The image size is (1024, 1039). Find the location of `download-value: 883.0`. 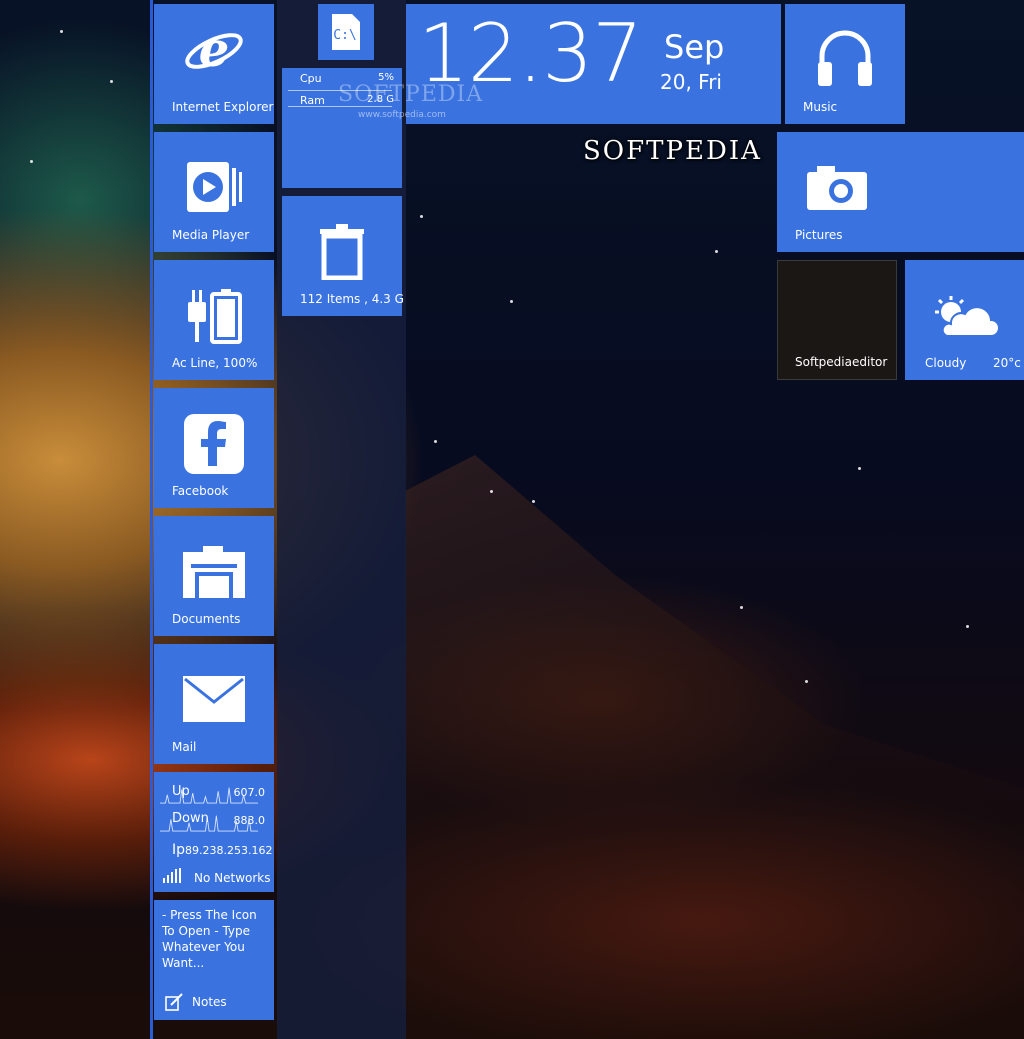

download-value: 883.0 is located at coordinates (249, 820).